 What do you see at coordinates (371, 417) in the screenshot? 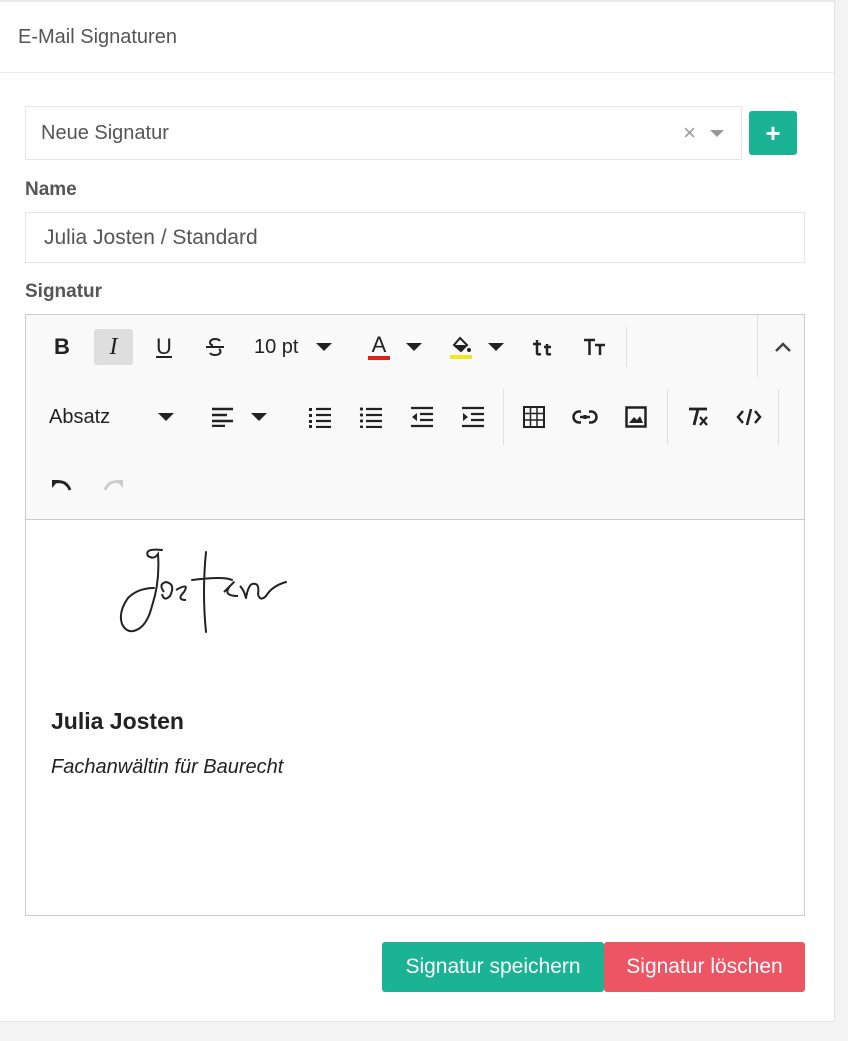
I see `bullet-list-icon` at bounding box center [371, 417].